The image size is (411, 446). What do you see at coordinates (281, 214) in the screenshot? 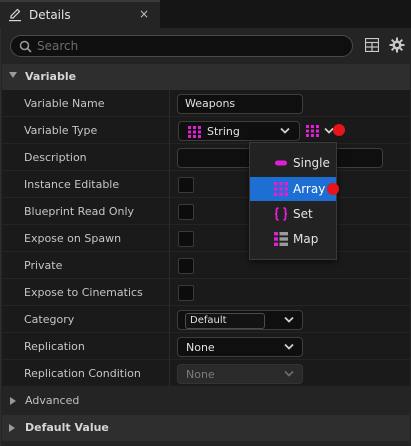
I see `set-braces-icon` at bounding box center [281, 214].